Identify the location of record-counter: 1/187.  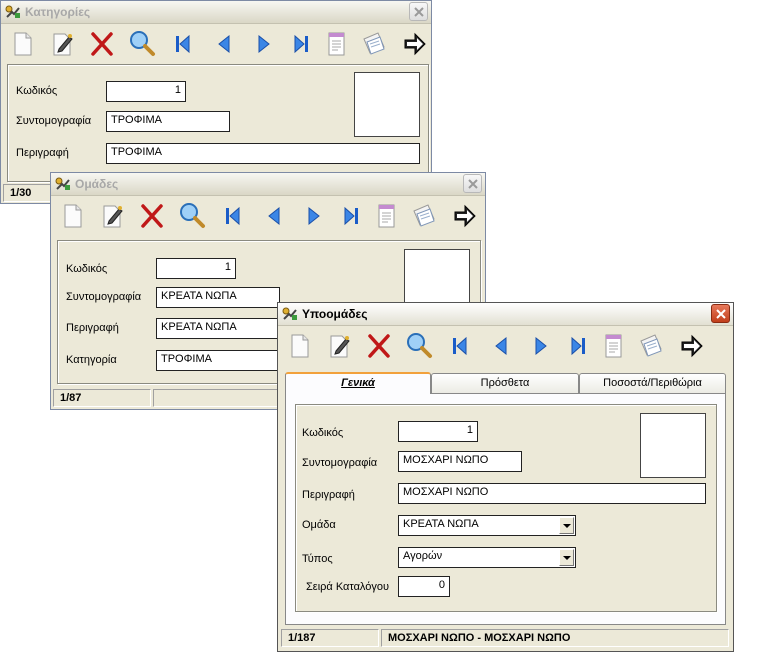
(330, 638).